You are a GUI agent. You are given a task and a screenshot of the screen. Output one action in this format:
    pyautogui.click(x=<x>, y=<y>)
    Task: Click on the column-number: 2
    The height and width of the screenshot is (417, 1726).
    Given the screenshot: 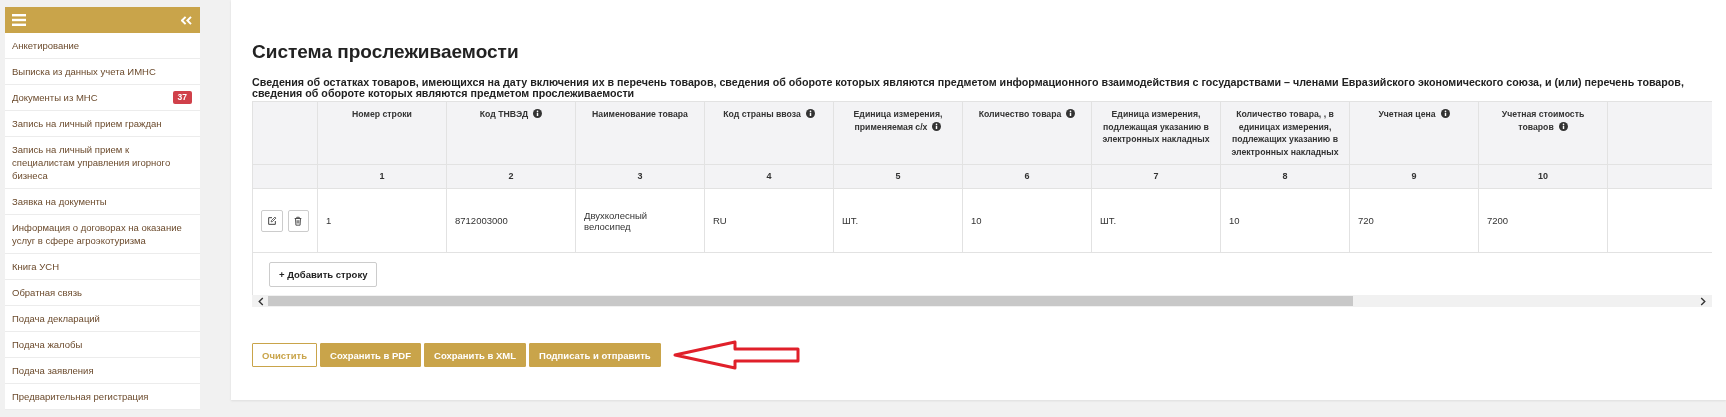 What is the action you would take?
    pyautogui.click(x=511, y=176)
    